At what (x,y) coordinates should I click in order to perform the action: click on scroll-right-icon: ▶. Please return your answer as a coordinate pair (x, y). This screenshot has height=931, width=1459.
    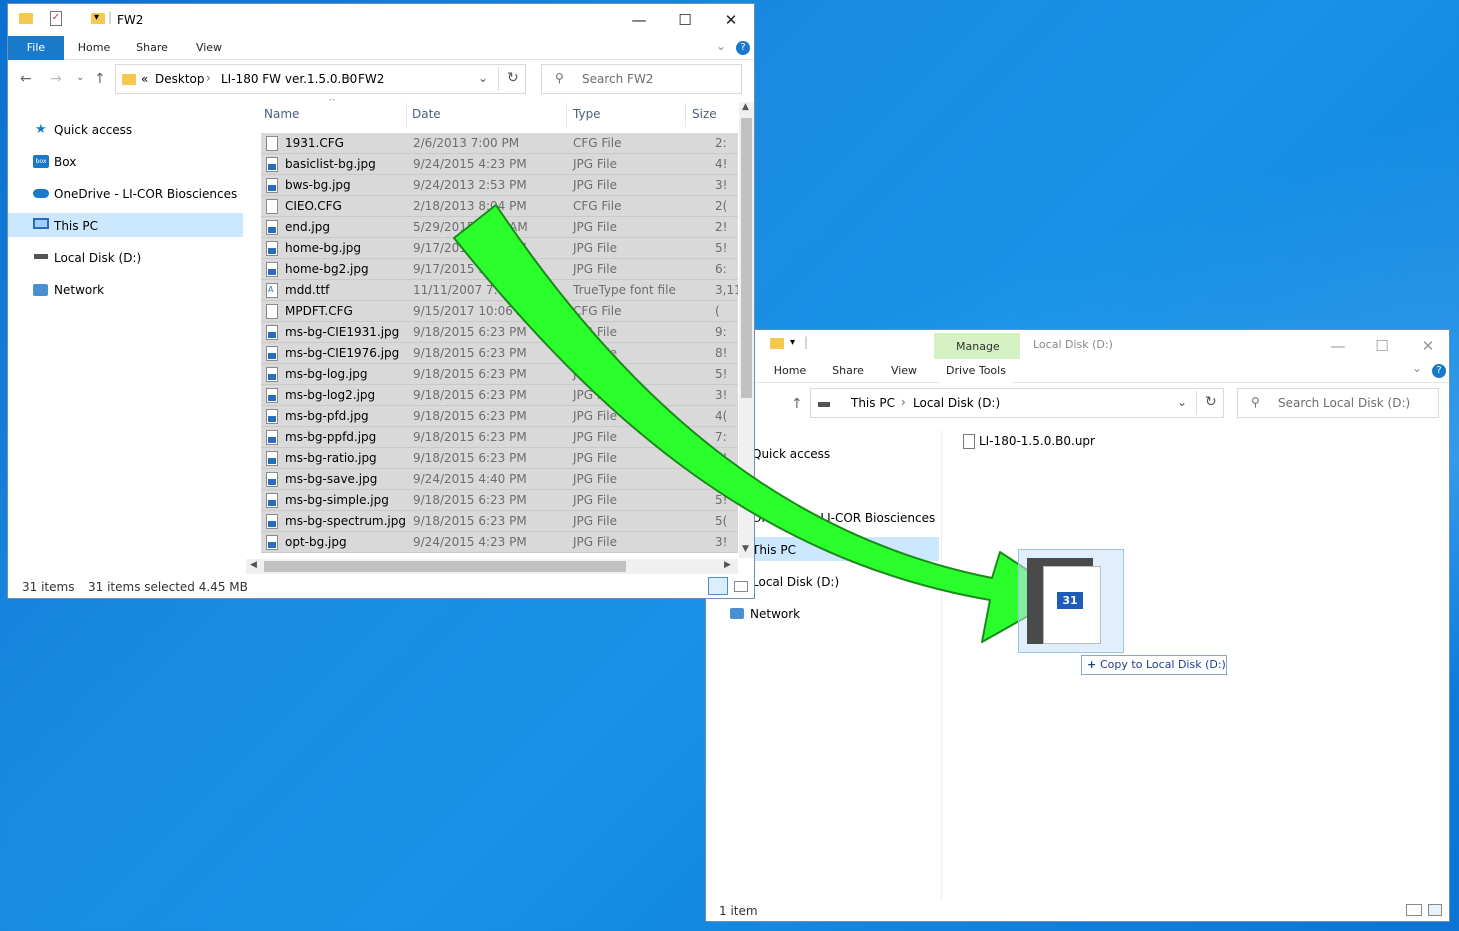
    Looking at the image, I should click on (727, 565).